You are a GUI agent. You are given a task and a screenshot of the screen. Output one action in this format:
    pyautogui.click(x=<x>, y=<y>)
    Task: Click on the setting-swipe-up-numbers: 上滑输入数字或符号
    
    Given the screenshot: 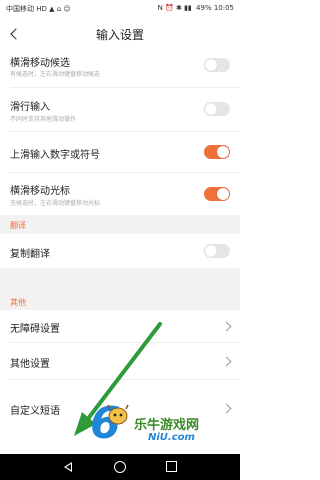 What is the action you would take?
    pyautogui.click(x=120, y=152)
    